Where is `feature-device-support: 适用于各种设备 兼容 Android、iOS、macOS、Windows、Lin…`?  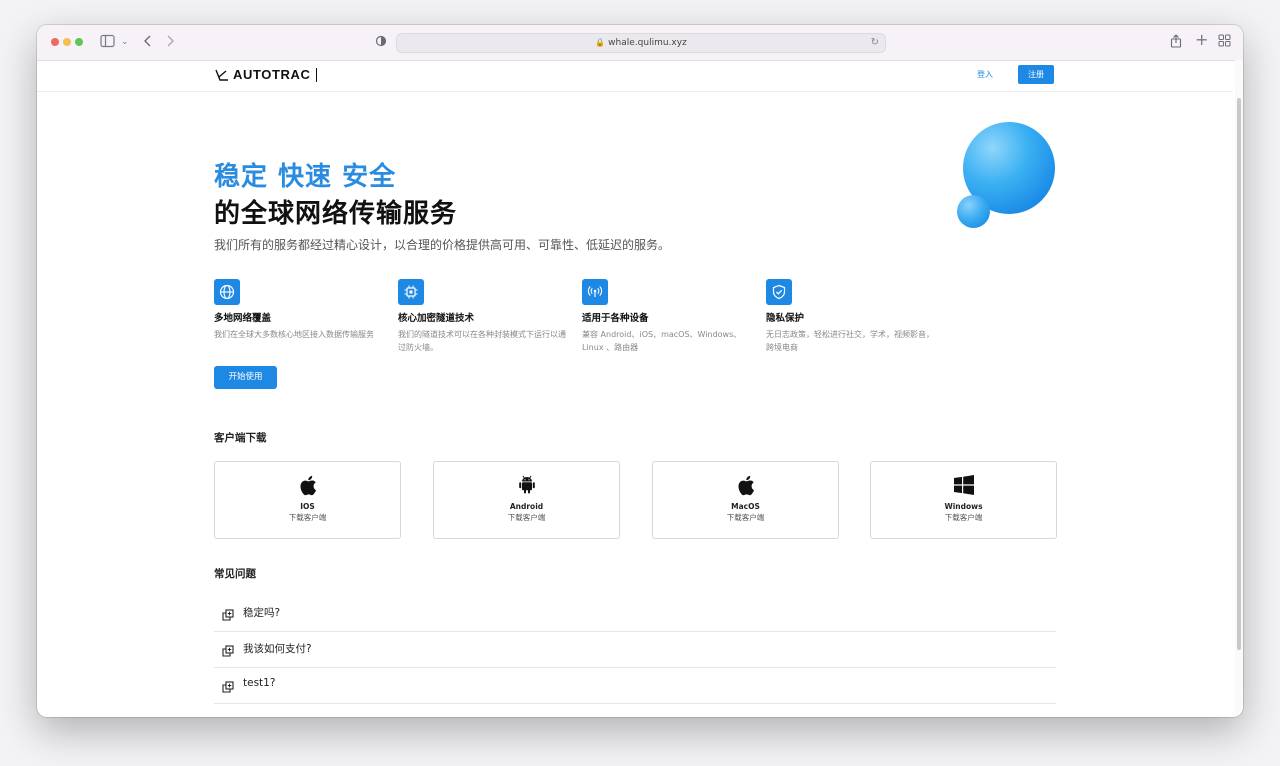 feature-device-support: 适用于各种设备 兼容 Android、iOS、macOS、Windows、Lin… is located at coordinates (667, 316).